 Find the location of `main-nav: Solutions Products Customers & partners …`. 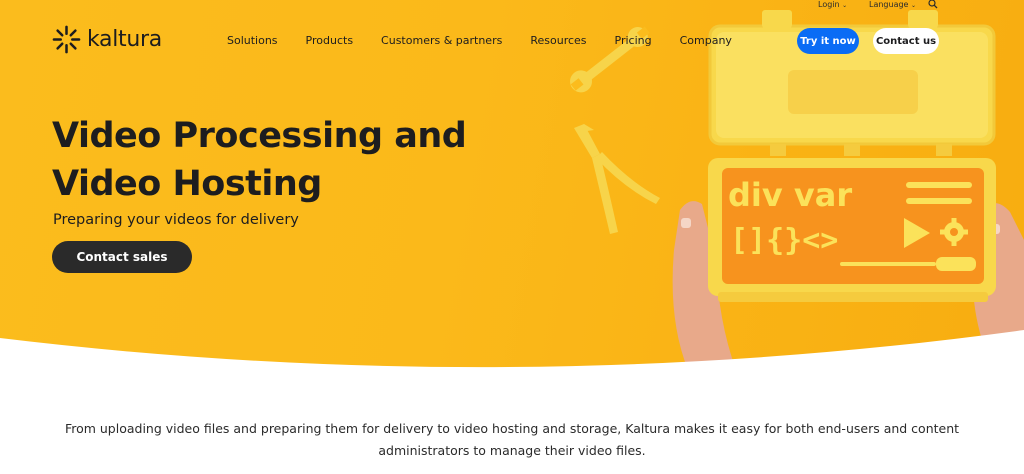

main-nav: Solutions Products Customers & partners … is located at coordinates (493, 40).